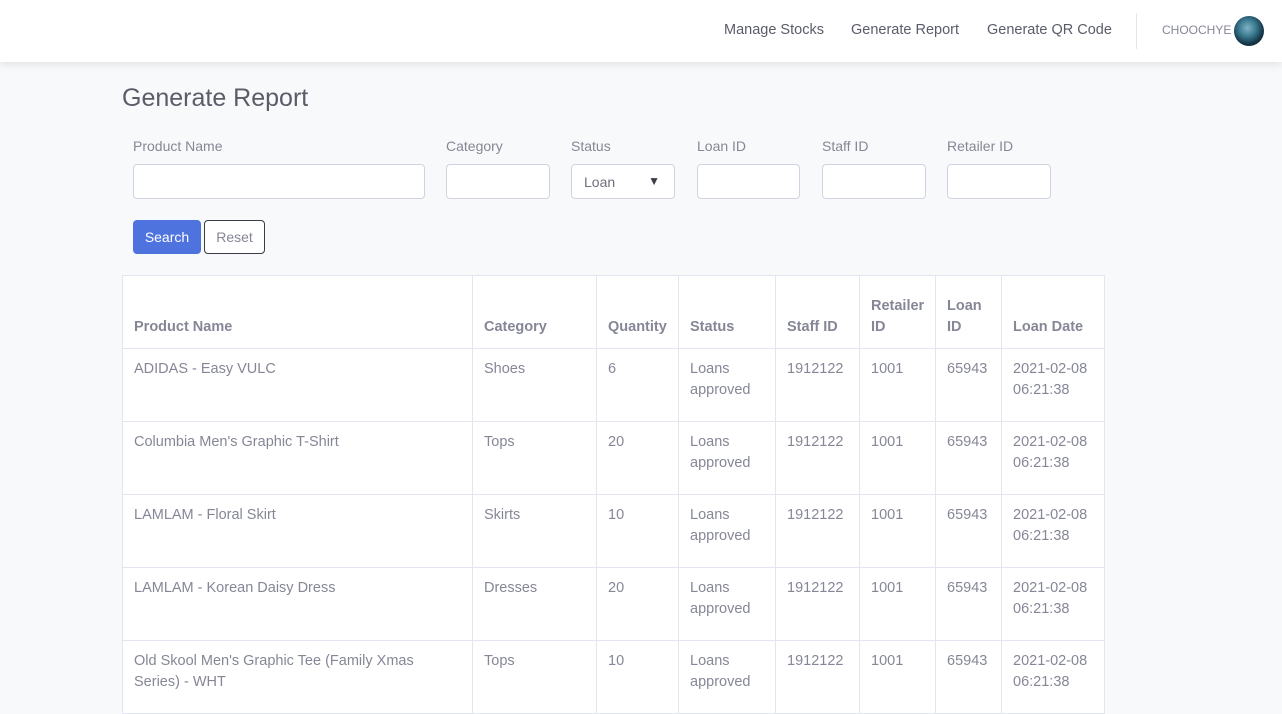 The width and height of the screenshot is (1282, 714). I want to click on header-retailer-id: Retailer ID, so click(897, 312).